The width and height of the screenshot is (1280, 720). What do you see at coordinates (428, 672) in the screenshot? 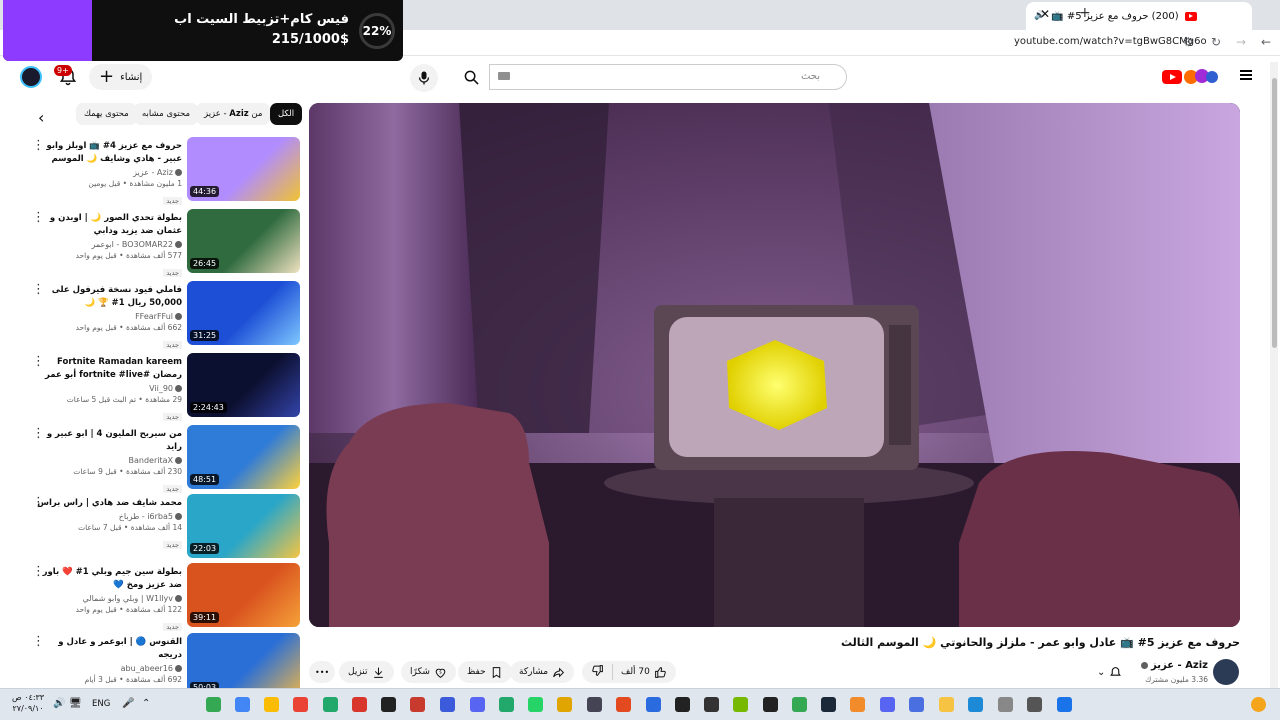
I see `thanks-button: $ شكرًا` at bounding box center [428, 672].